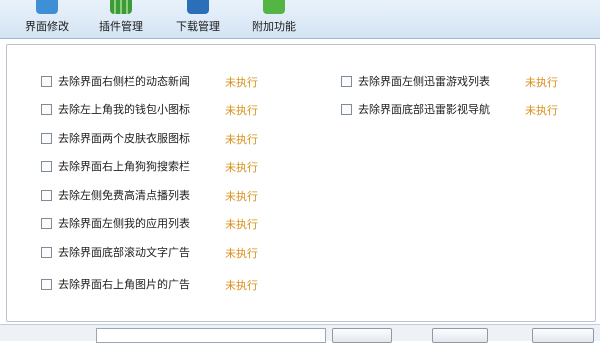 The image size is (600, 343). I want to click on option-row: 去除界面右侧栏的动态新闻, so click(115, 81).